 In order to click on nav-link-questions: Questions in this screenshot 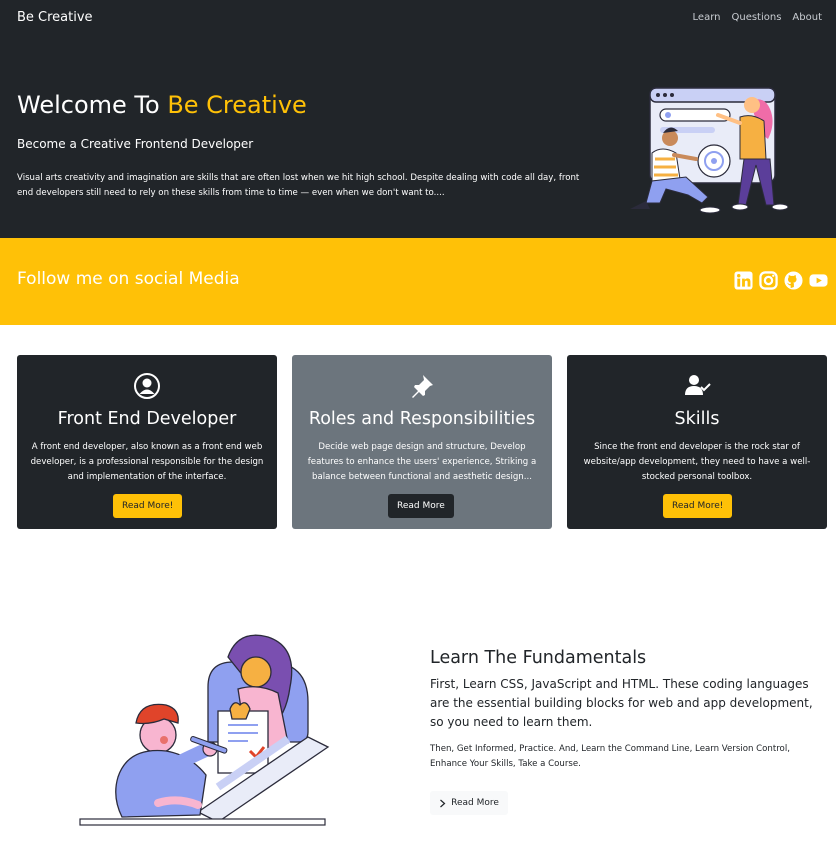, I will do `click(756, 17)`.